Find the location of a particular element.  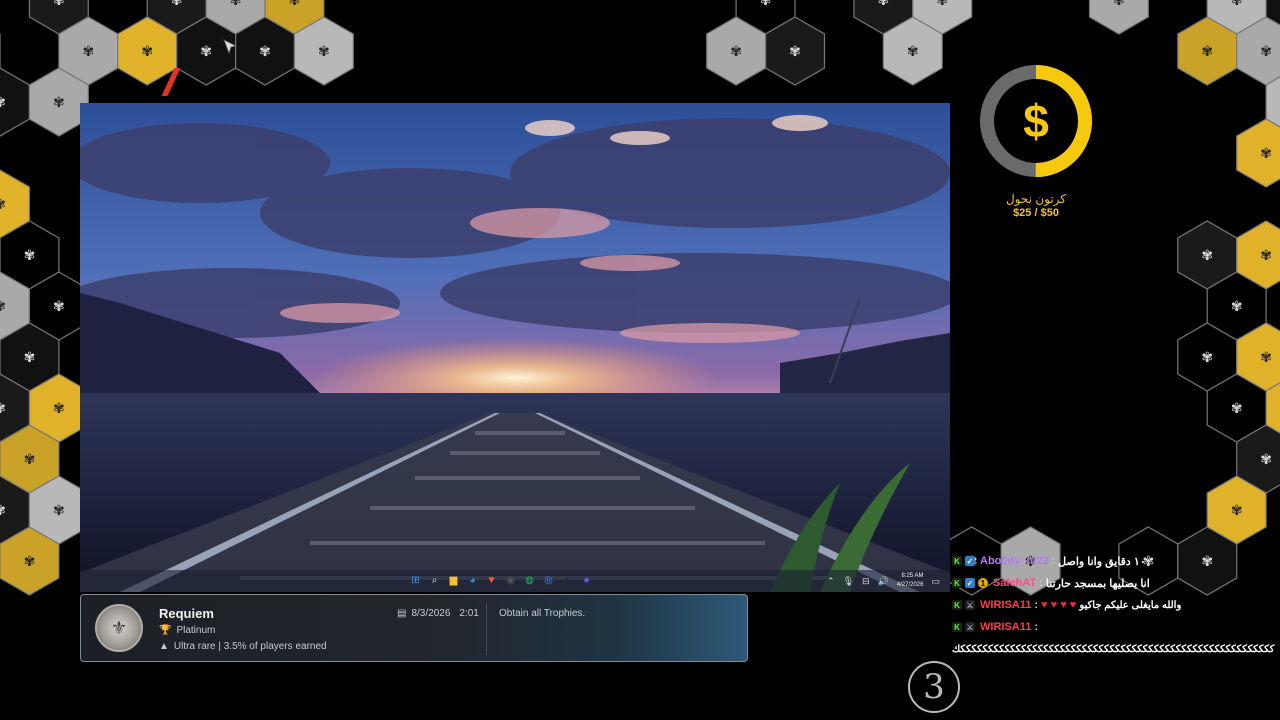

hex-tile is located at coordinates (1258, 153).